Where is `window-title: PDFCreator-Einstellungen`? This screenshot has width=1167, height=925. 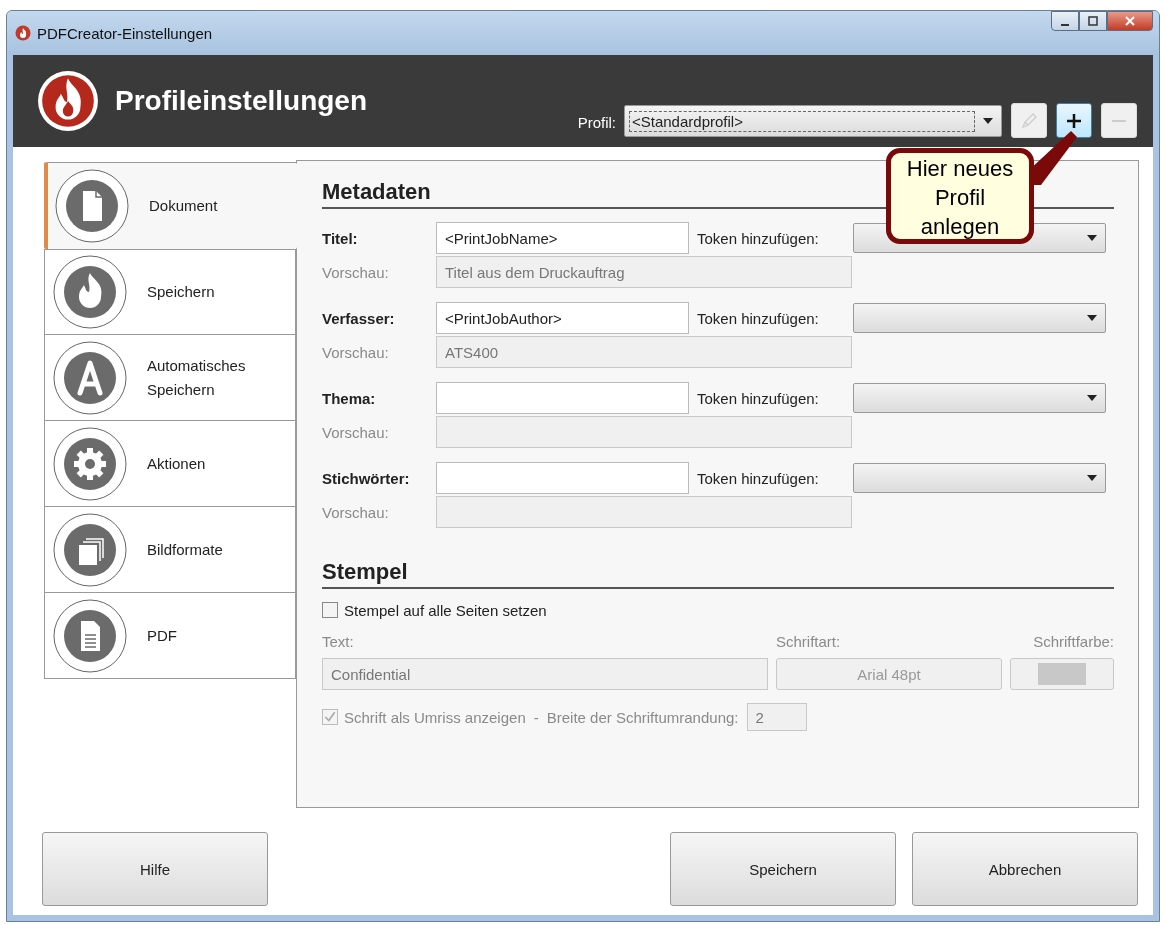 window-title: PDFCreator-Einstellungen is located at coordinates (125, 33).